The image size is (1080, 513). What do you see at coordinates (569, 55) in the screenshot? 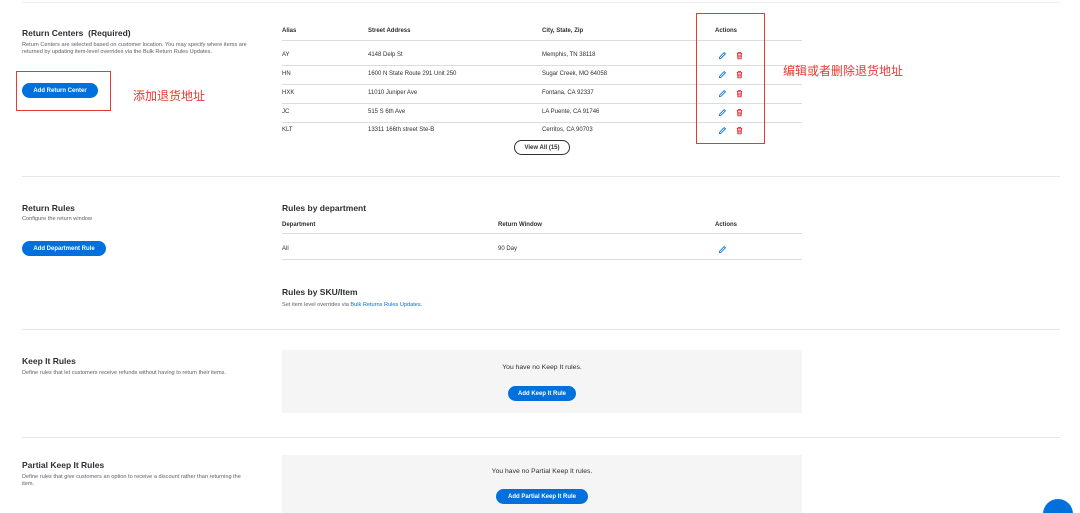
I see `row-city: Memphis, TN 38118` at bounding box center [569, 55].